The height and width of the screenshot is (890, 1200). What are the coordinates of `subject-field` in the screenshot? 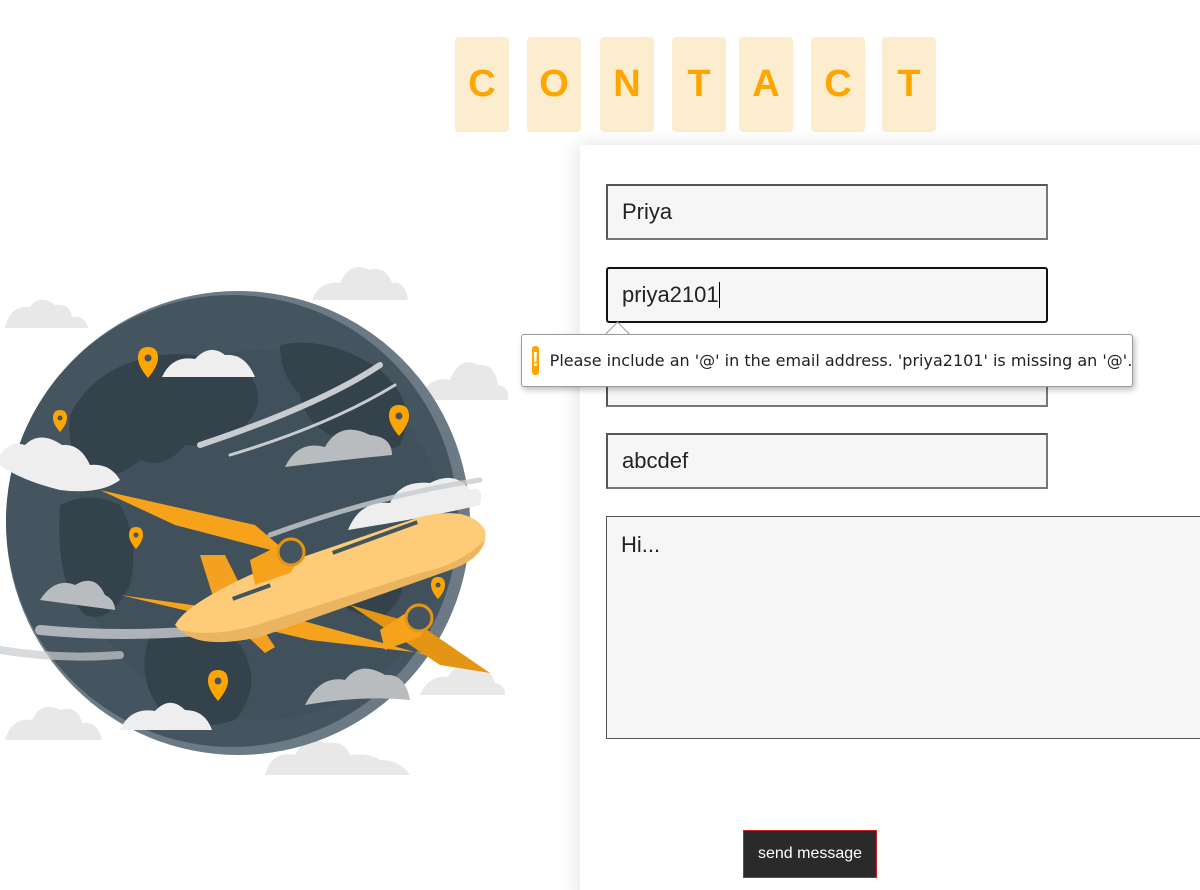 It's located at (827, 461).